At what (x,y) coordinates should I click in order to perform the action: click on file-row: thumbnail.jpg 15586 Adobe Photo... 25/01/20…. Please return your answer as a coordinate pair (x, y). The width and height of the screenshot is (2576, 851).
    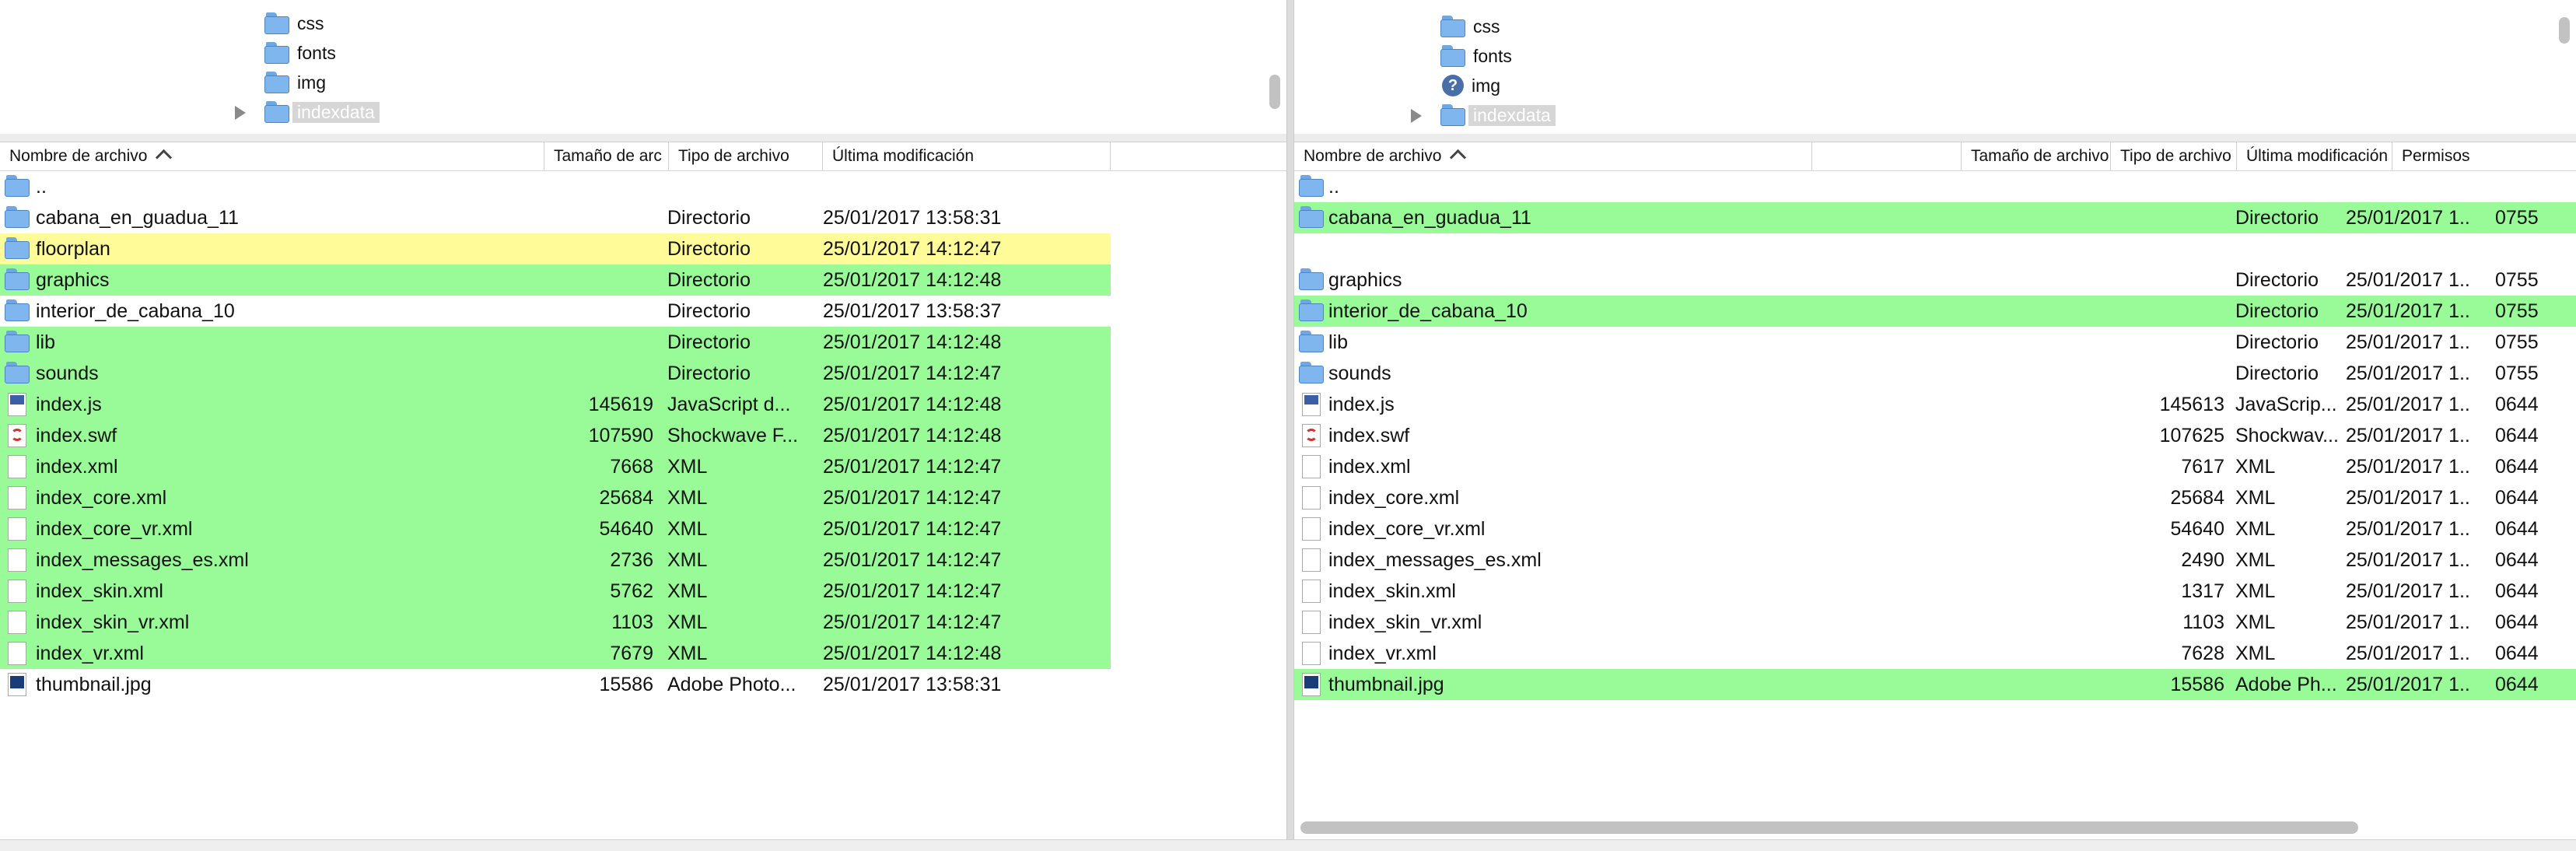
    Looking at the image, I should click on (556, 684).